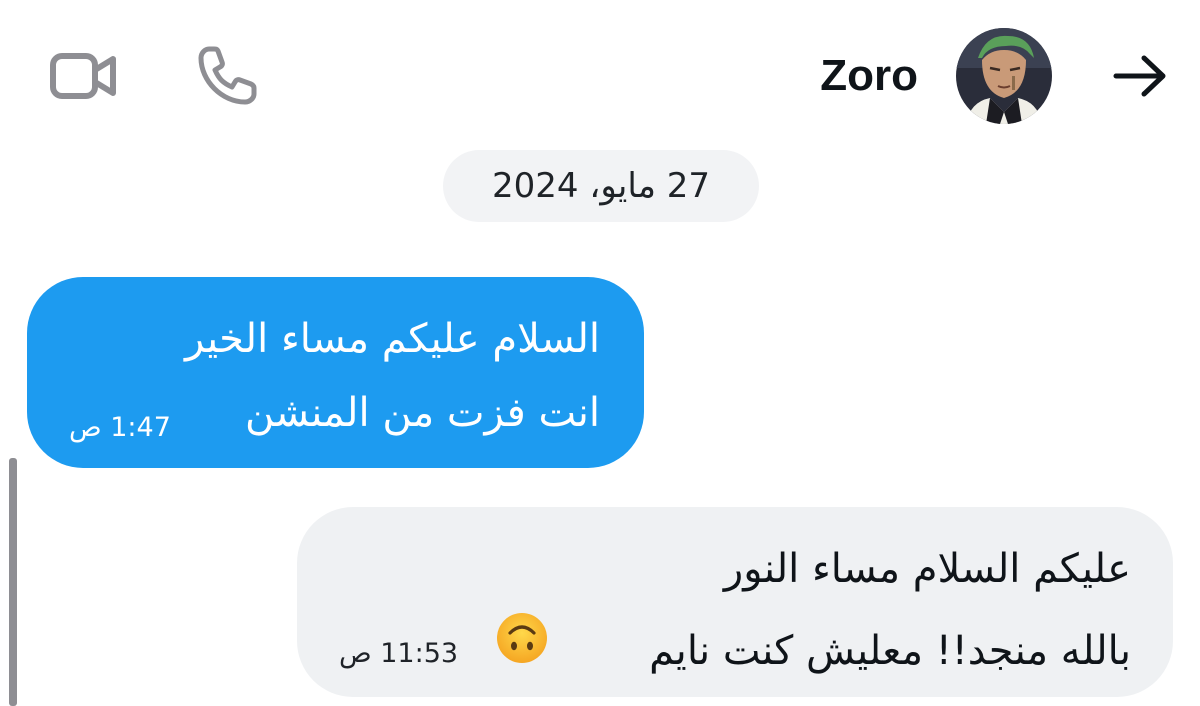 Image resolution: width=1200 pixels, height=706 pixels. I want to click on video-camera-icon, so click(84, 76).